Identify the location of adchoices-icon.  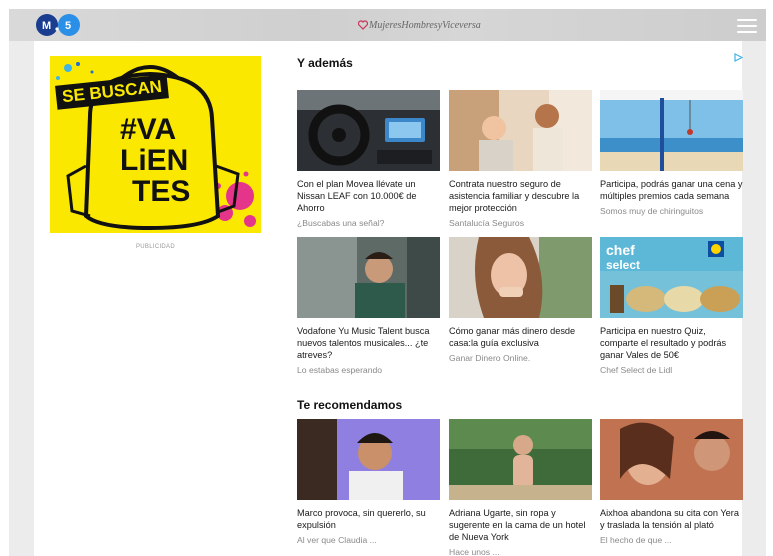
(738, 57).